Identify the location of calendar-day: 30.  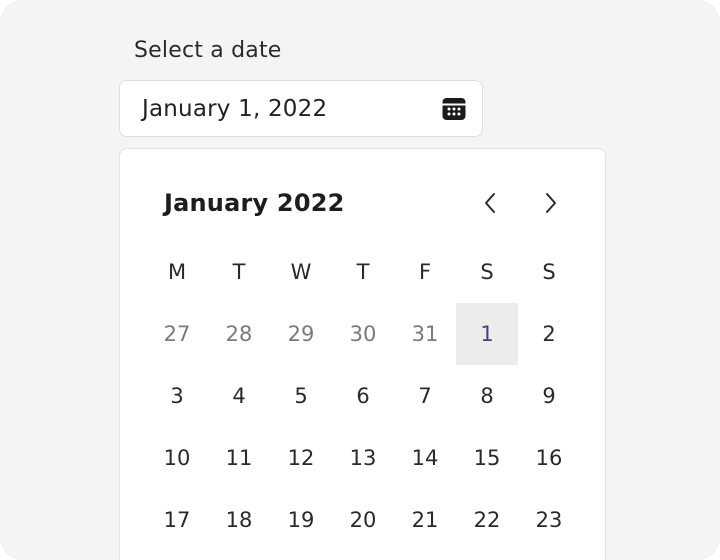
(363, 334).